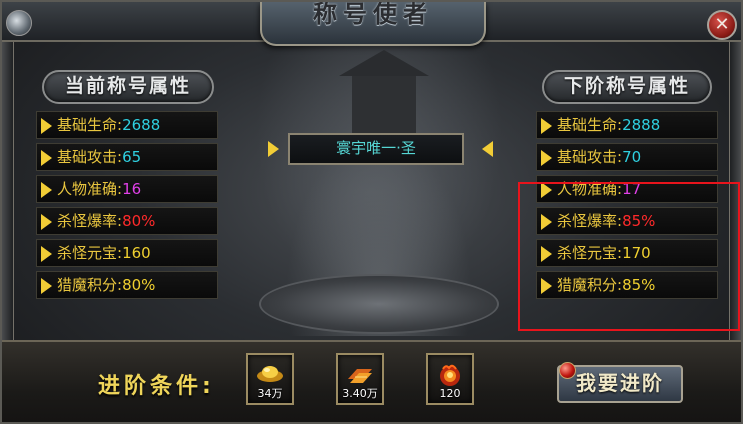 Image resolution: width=743 pixels, height=424 pixels. I want to click on frame-orb-icon, so click(19, 23).